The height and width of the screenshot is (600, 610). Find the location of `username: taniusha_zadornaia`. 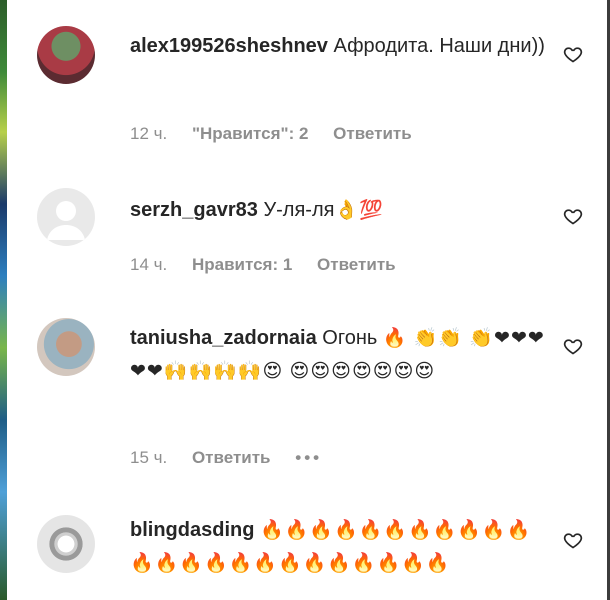

username: taniusha_zadornaia is located at coordinates (223, 338).